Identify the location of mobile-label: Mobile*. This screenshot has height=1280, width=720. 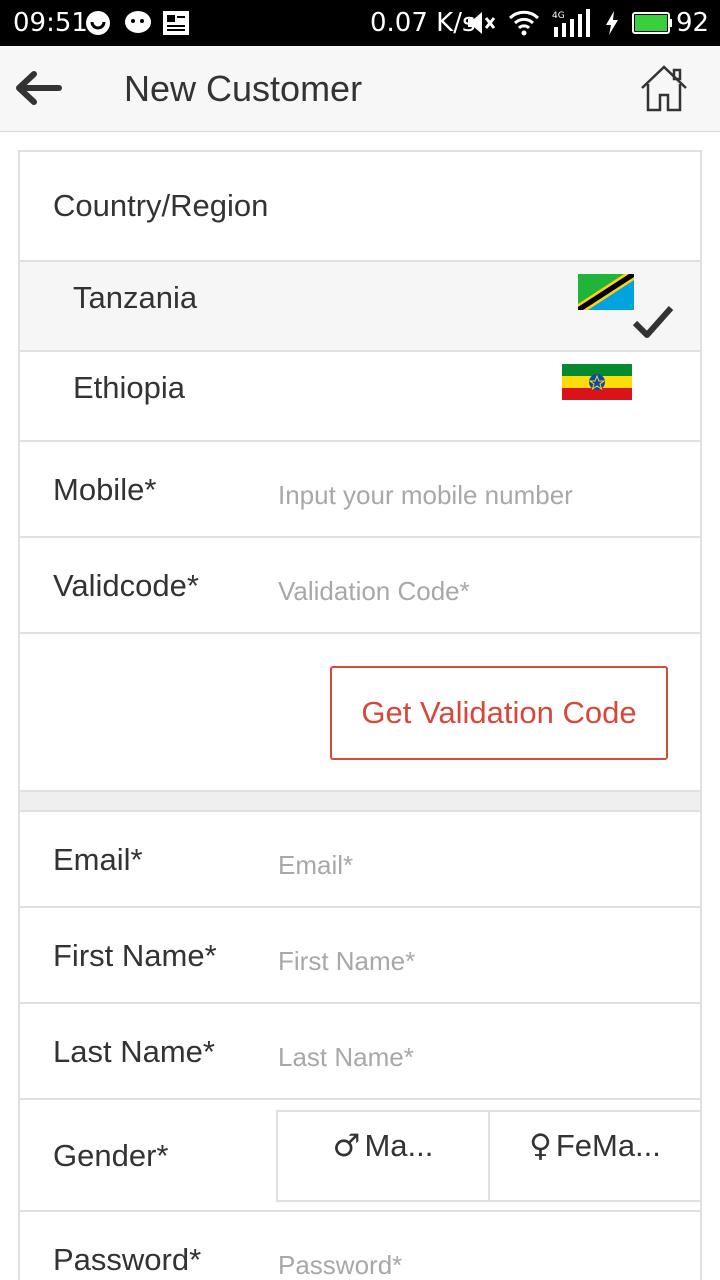
(105, 489).